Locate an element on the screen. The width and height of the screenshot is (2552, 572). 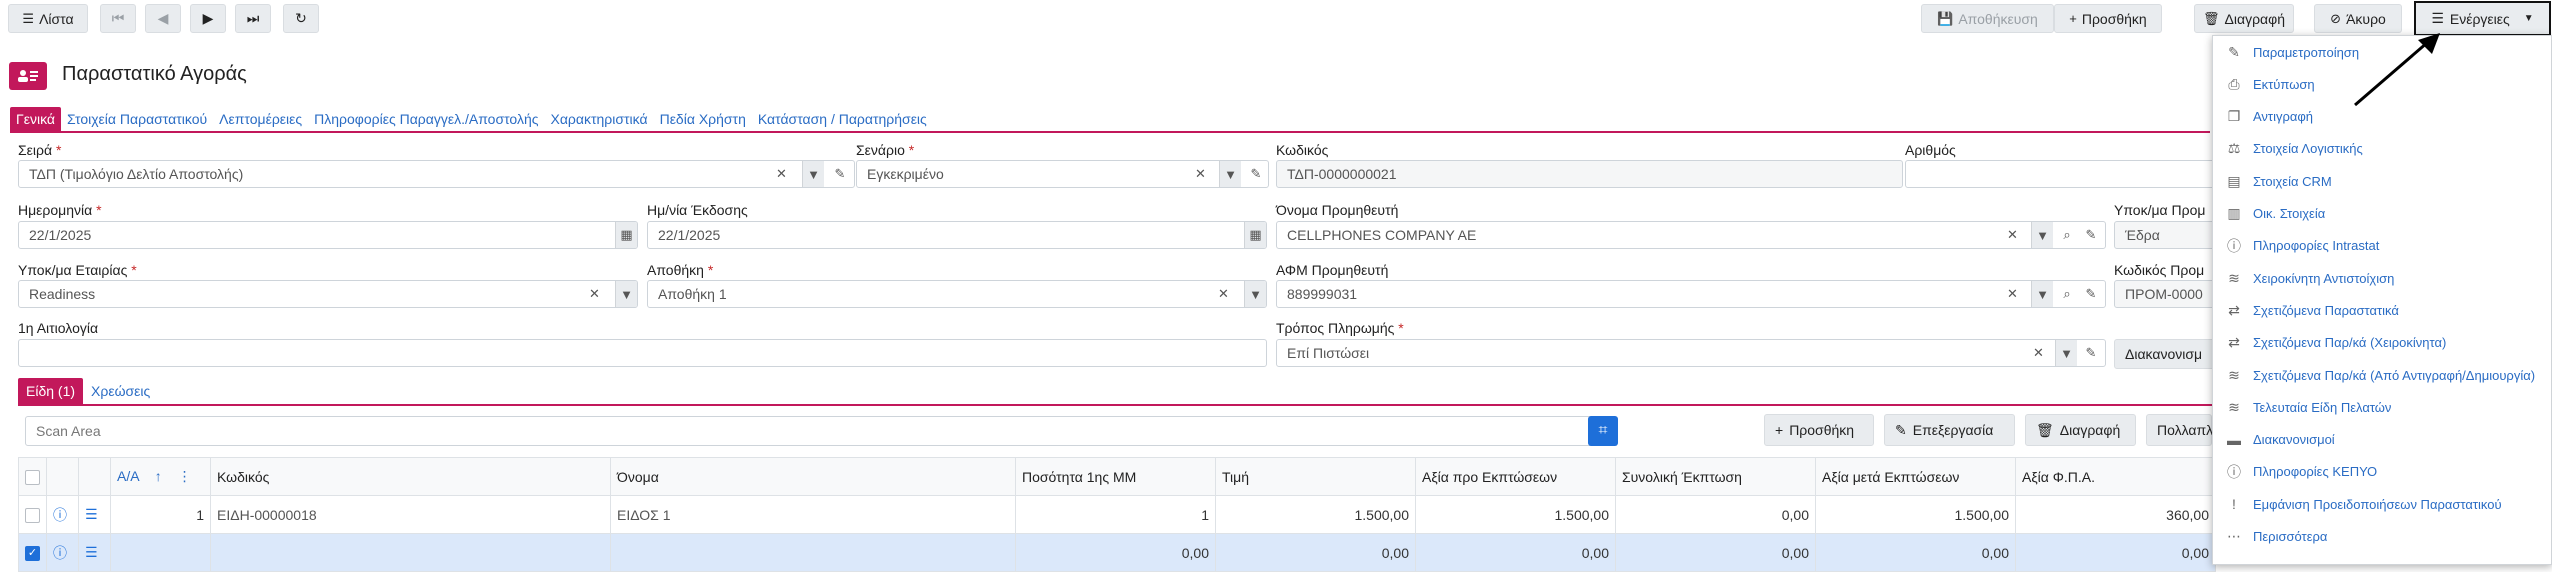
tab-document-info: Στοιχεία Παραστατικού is located at coordinates (137, 119).